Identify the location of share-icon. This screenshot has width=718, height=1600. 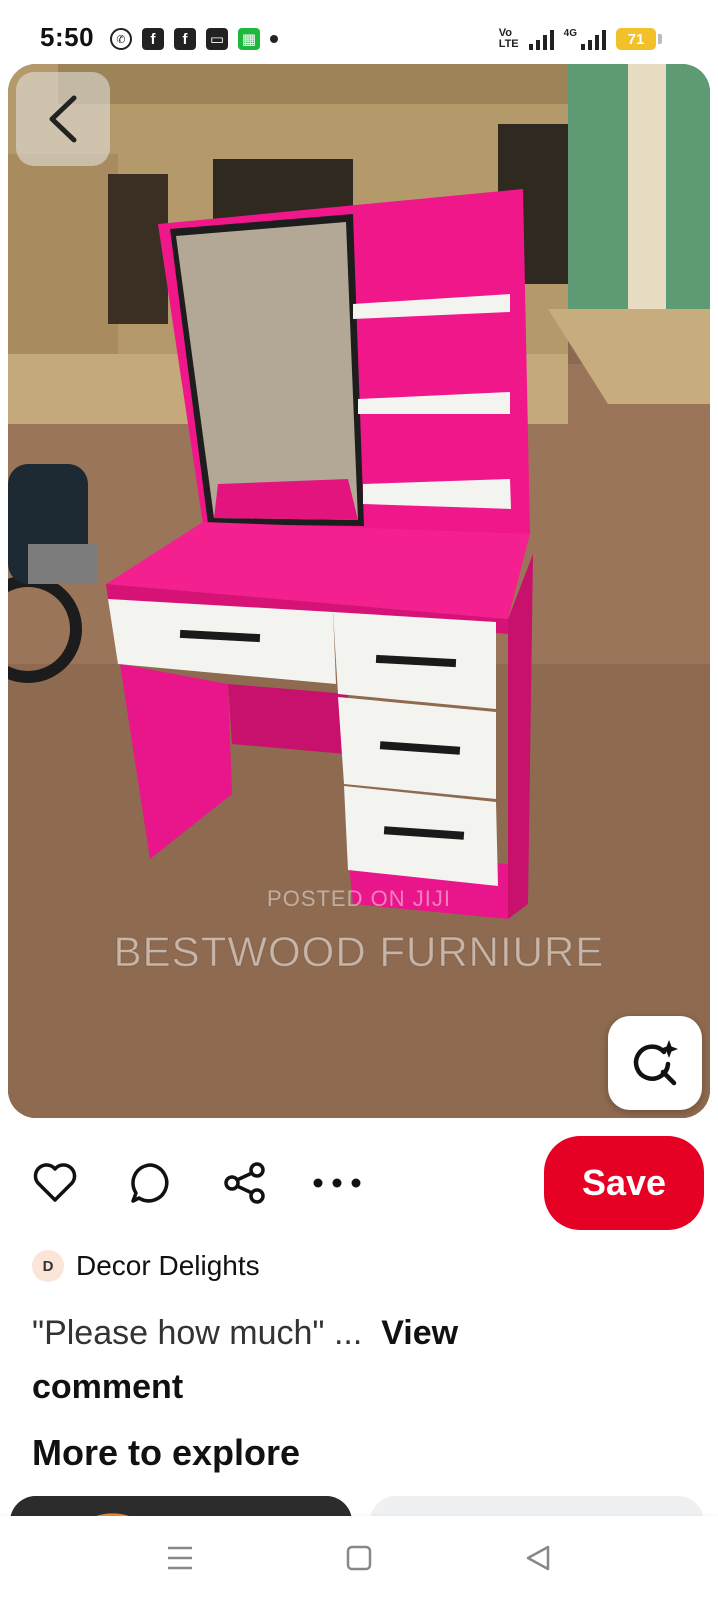
(244, 1183).